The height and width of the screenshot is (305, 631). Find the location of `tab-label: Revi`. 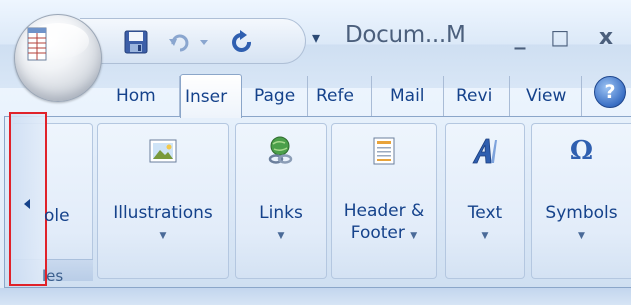

tab-label: Revi is located at coordinates (474, 96).